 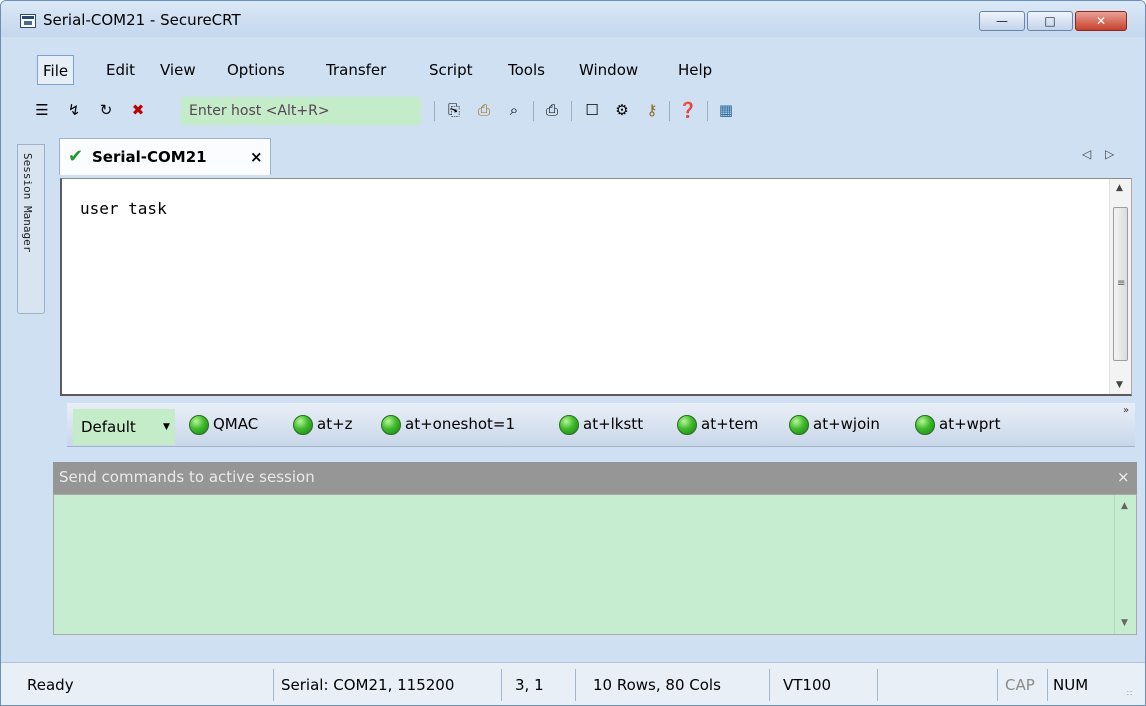 What do you see at coordinates (166, 427) in the screenshot?
I see `chevron-down-icon: ▼` at bounding box center [166, 427].